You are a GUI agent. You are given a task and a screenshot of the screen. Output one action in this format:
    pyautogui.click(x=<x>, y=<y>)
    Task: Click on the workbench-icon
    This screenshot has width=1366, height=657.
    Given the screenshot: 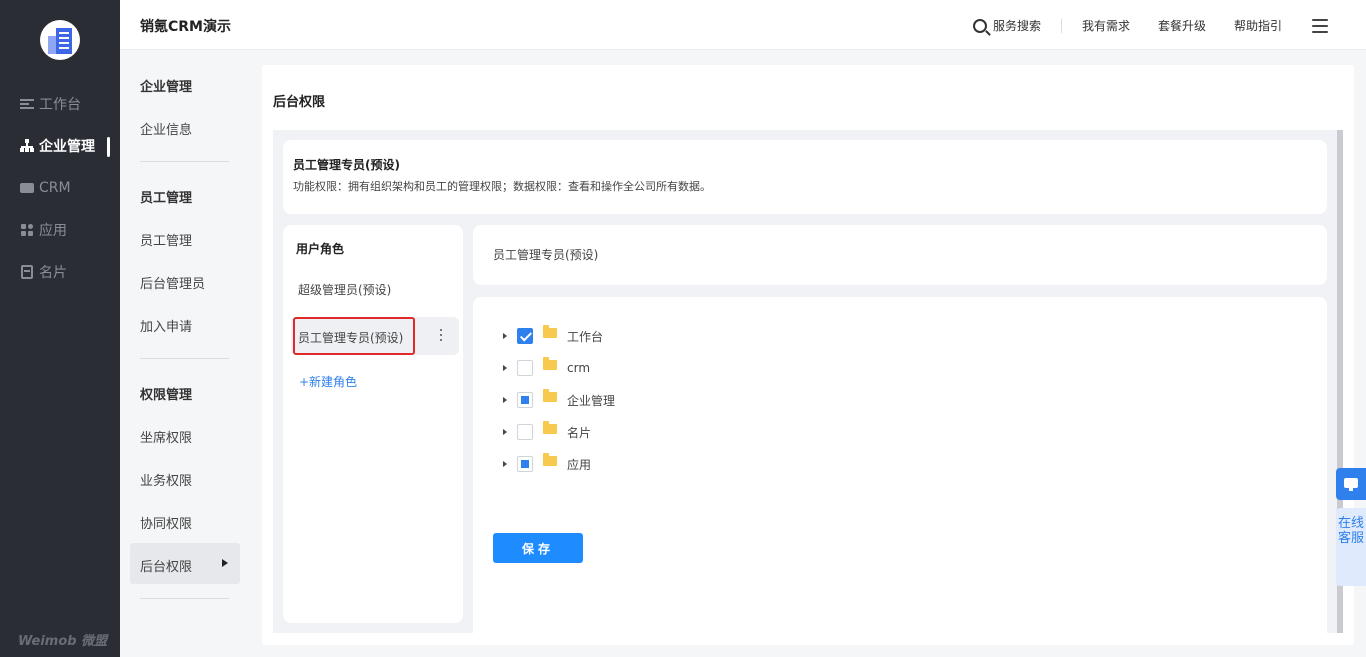 What is the action you would take?
    pyautogui.click(x=27, y=104)
    